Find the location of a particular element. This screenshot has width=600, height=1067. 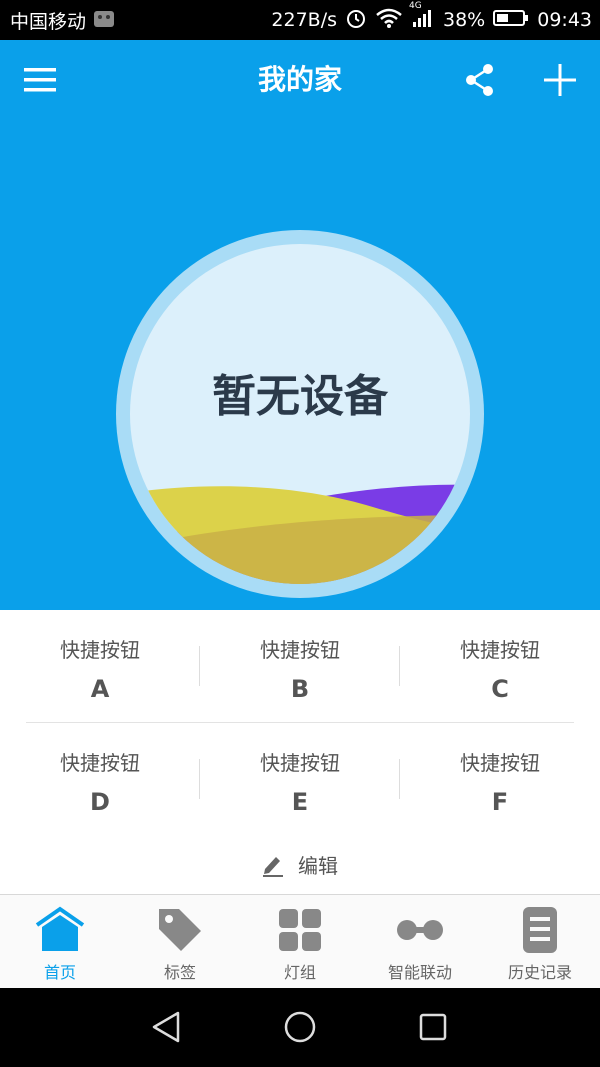

empty-devices-text: 暂无设备 is located at coordinates (300, 396).